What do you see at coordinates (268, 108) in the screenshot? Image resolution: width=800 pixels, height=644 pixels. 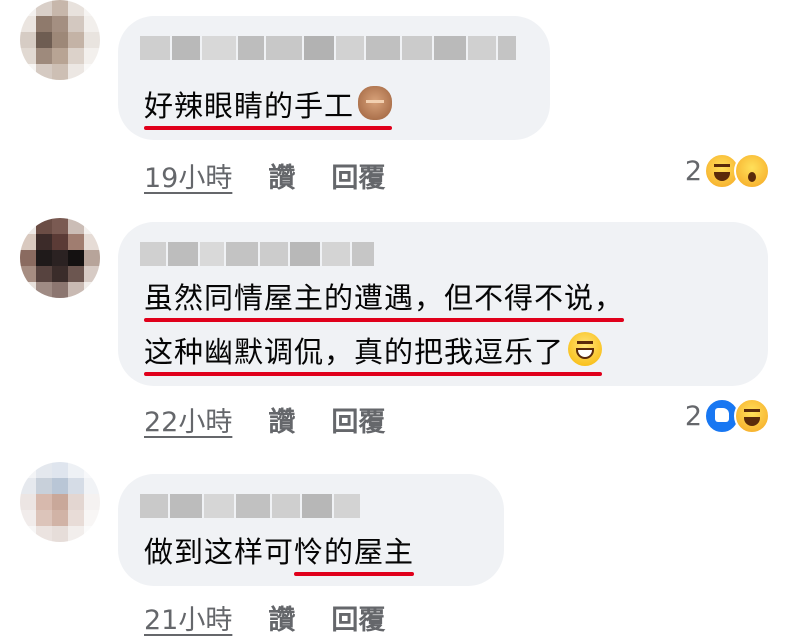 I see `comment-text-line: 好辣眼睛的手工` at bounding box center [268, 108].